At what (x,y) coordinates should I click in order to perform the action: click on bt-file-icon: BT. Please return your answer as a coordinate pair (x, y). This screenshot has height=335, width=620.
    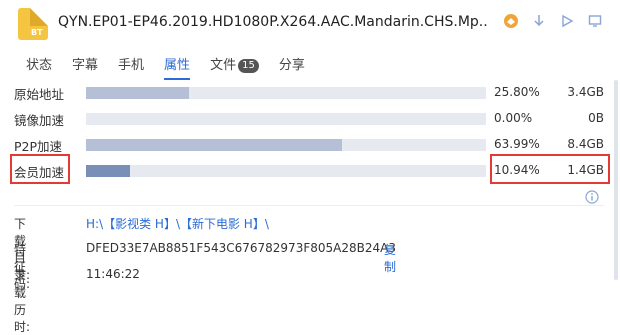
    Looking at the image, I should click on (33, 24).